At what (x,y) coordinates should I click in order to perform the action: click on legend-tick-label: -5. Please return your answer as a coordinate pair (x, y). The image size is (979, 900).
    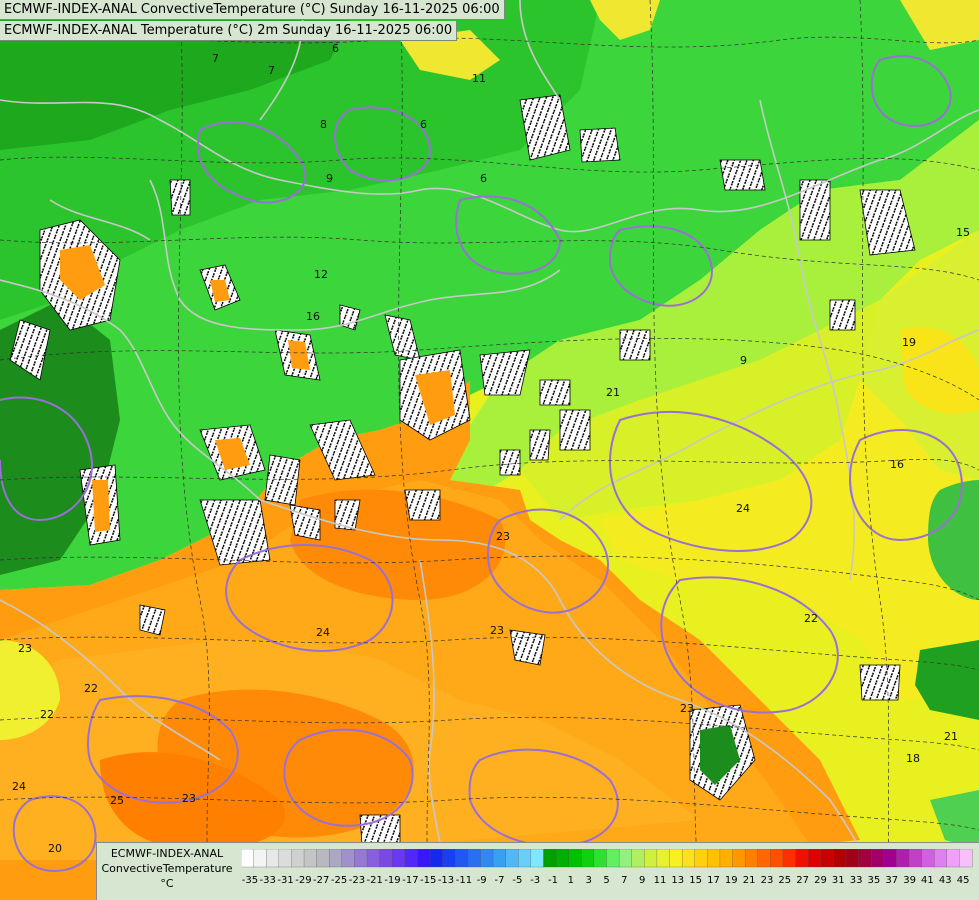
    Looking at the image, I should click on (517, 880).